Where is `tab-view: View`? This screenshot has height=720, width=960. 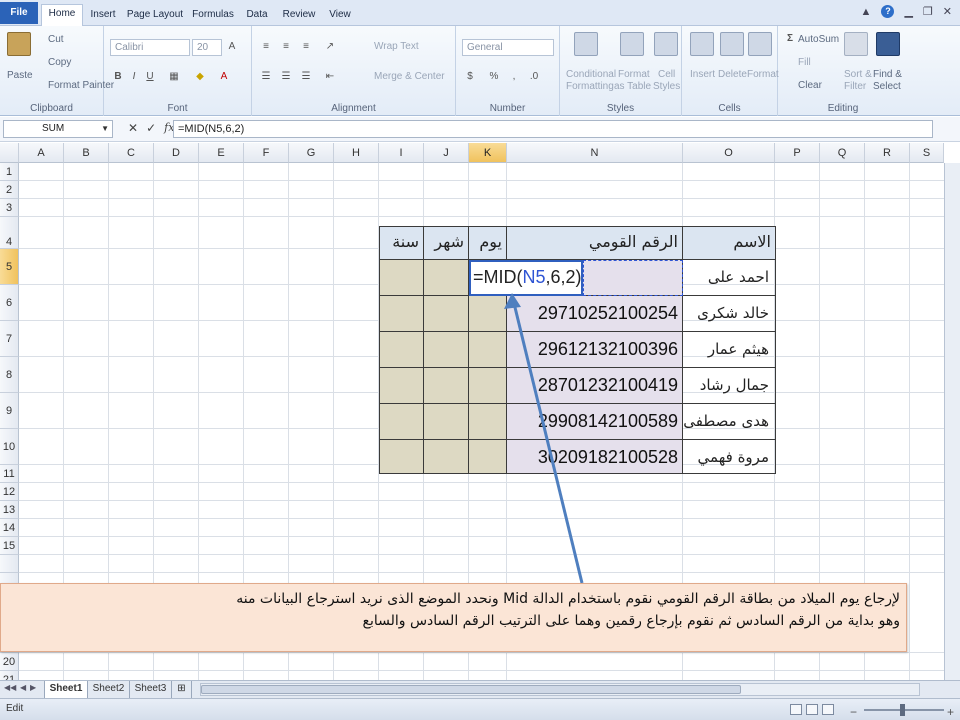 tab-view: View is located at coordinates (340, 16).